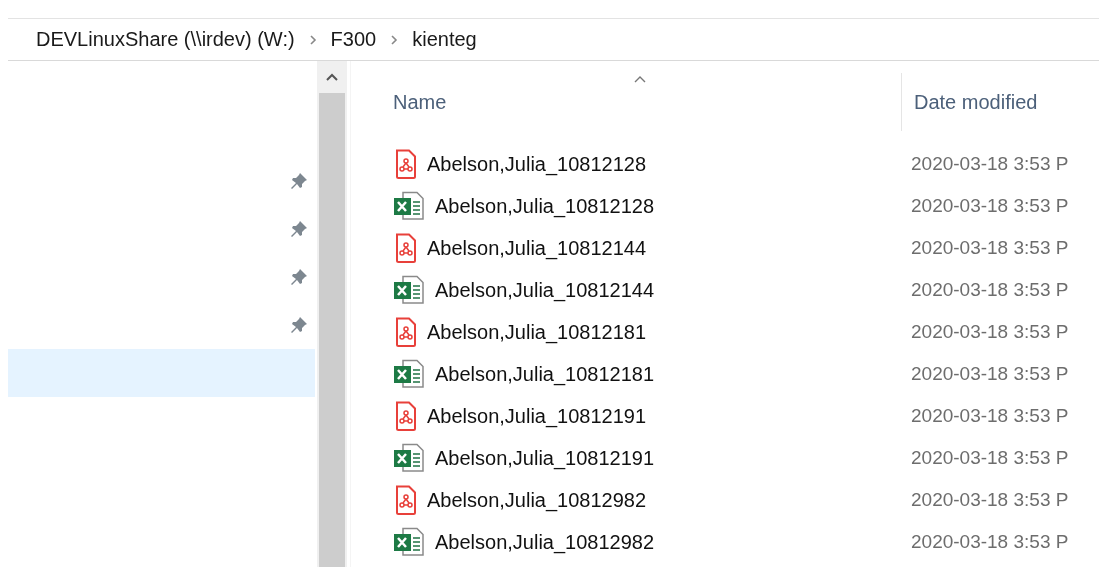 This screenshot has width=1099, height=567. I want to click on scrollbar, so click(332, 314).